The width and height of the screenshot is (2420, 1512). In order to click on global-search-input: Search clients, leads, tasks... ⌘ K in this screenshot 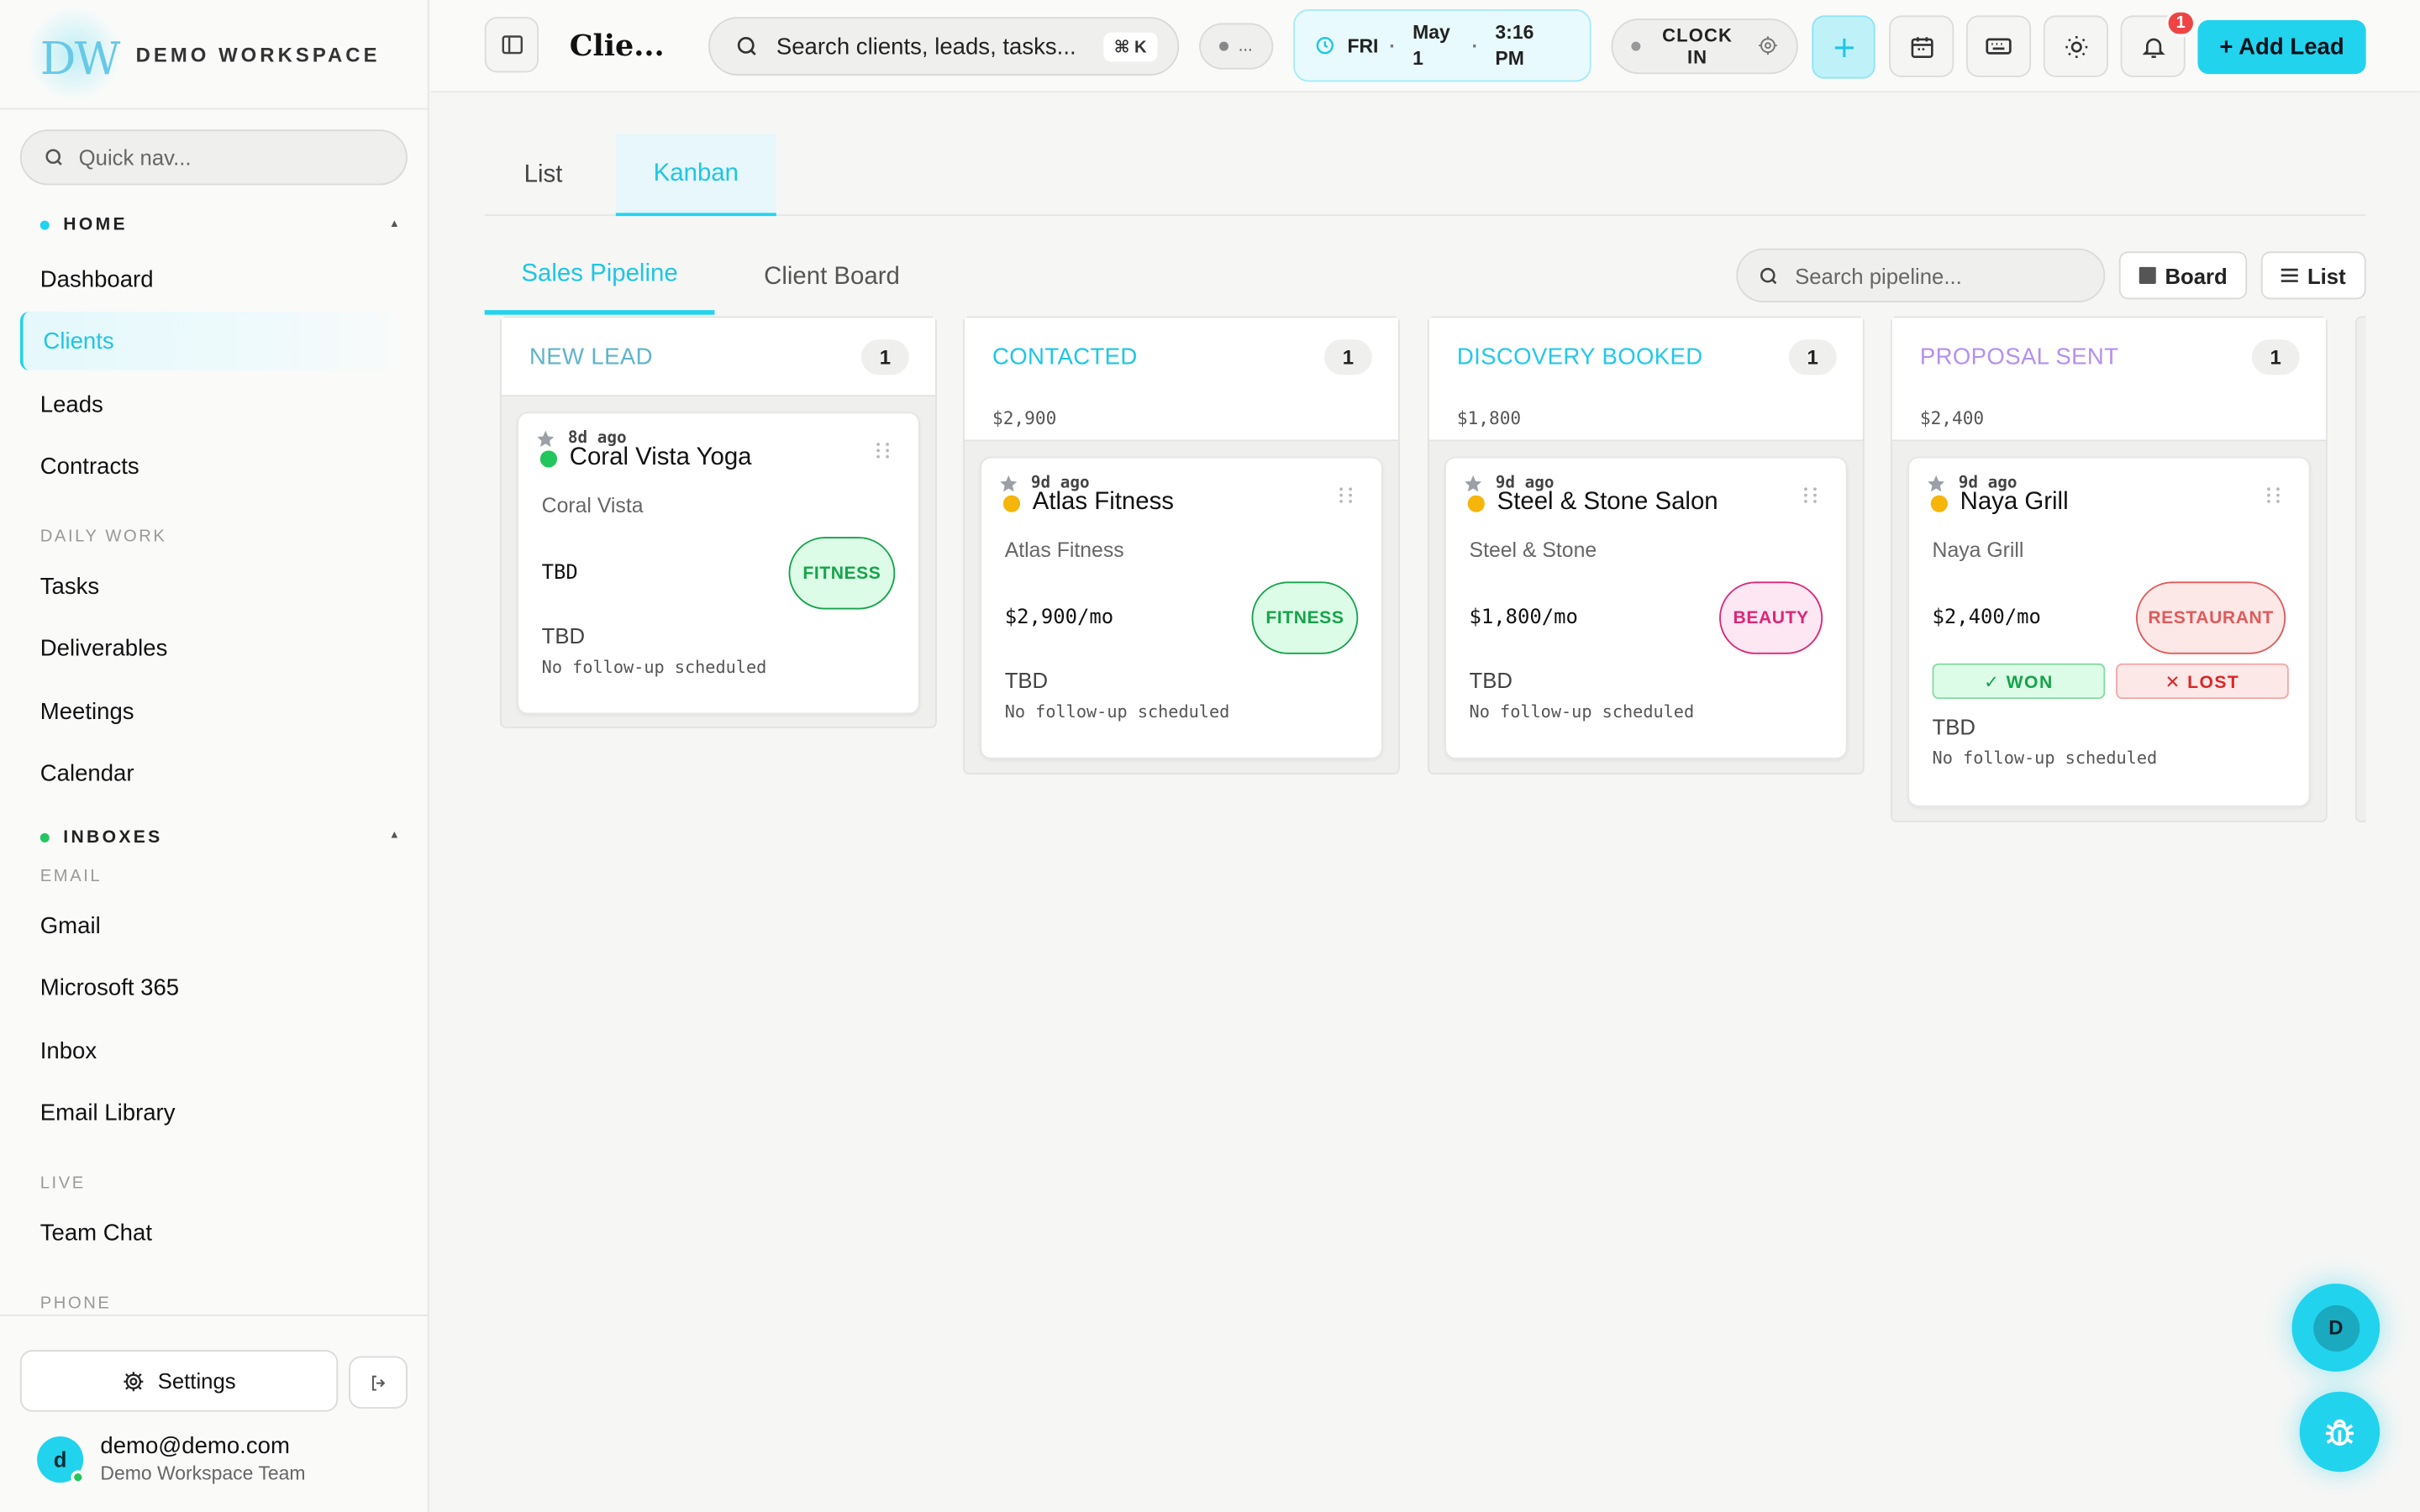, I will do `click(944, 46)`.